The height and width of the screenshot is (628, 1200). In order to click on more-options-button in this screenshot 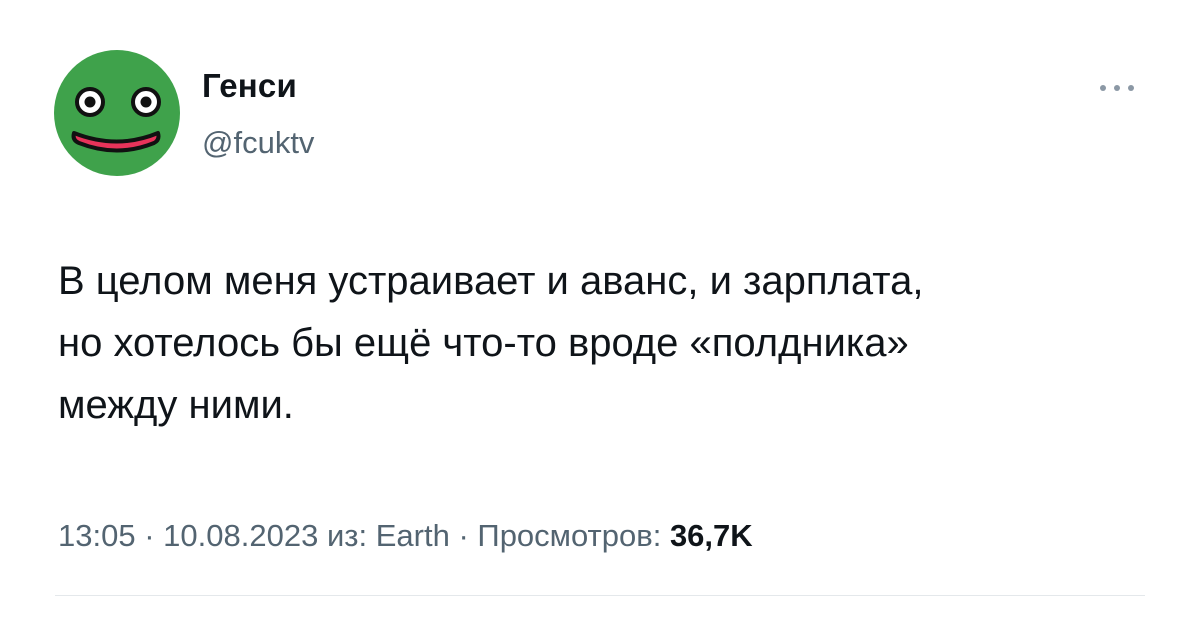, I will do `click(1117, 88)`.